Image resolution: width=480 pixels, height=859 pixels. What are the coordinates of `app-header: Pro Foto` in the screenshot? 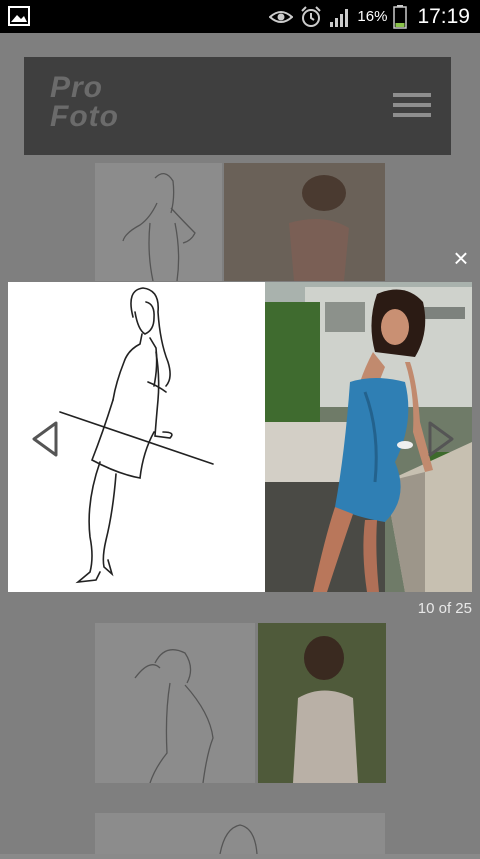 It's located at (237, 106).